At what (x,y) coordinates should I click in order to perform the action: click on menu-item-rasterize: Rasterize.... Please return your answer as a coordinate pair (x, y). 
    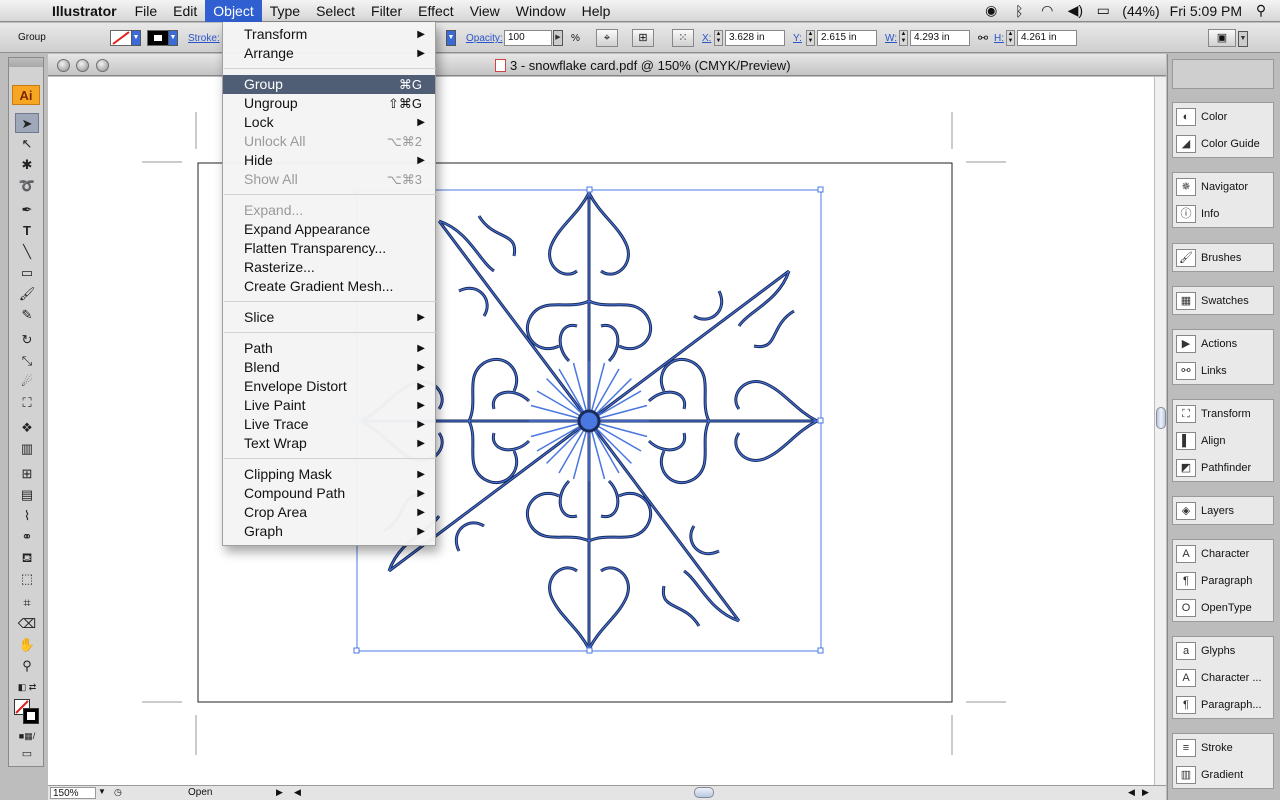
    Looking at the image, I should click on (329, 267).